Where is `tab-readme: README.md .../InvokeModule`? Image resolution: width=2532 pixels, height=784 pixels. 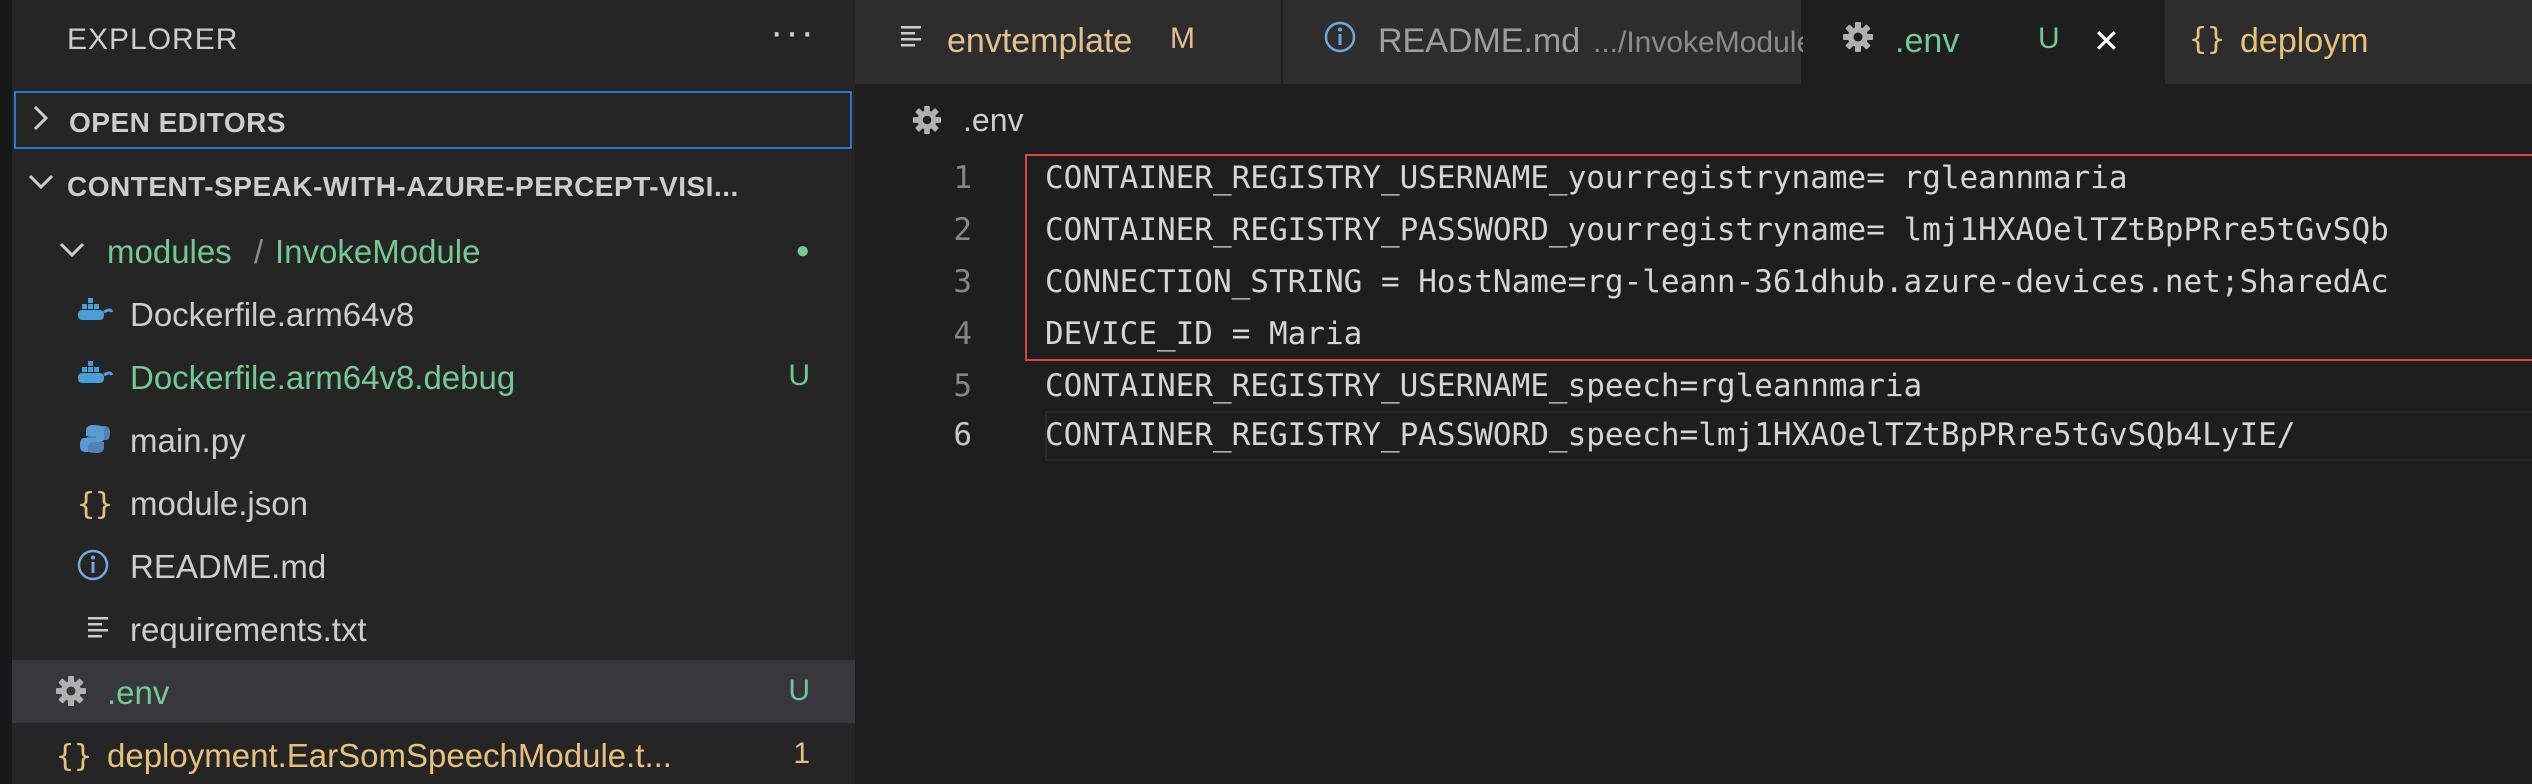 tab-readme: README.md .../InvokeModule is located at coordinates (1548, 42).